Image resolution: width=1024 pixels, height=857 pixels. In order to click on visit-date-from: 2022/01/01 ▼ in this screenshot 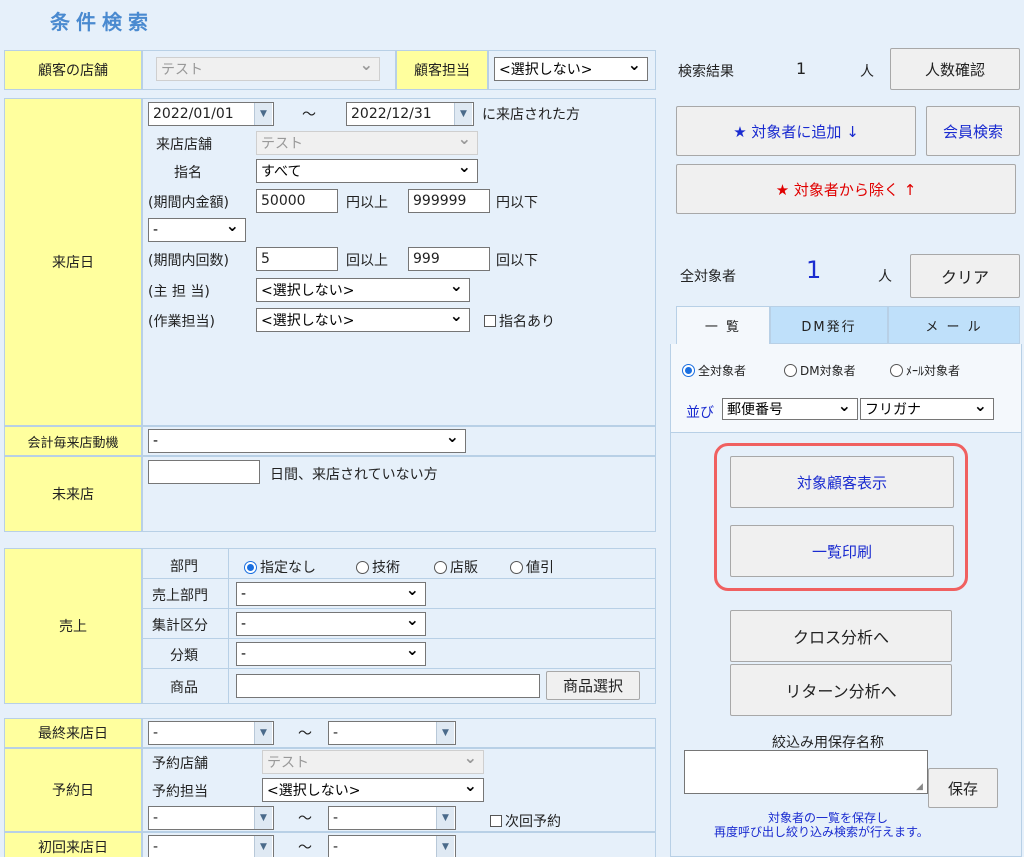, I will do `click(211, 114)`.